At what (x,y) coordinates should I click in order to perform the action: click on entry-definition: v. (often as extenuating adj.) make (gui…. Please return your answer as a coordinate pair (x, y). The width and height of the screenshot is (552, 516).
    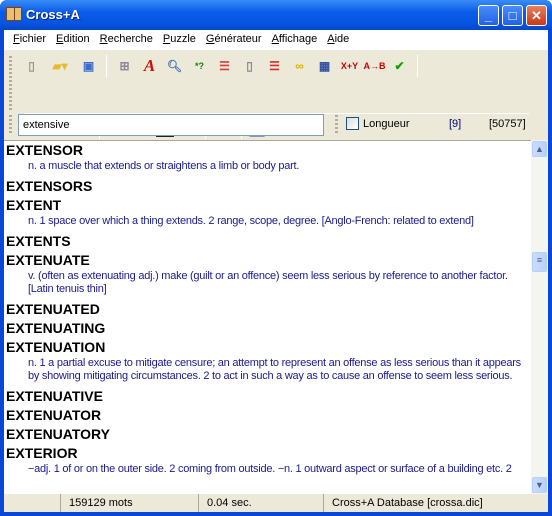
    Looking at the image, I should click on (267, 285).